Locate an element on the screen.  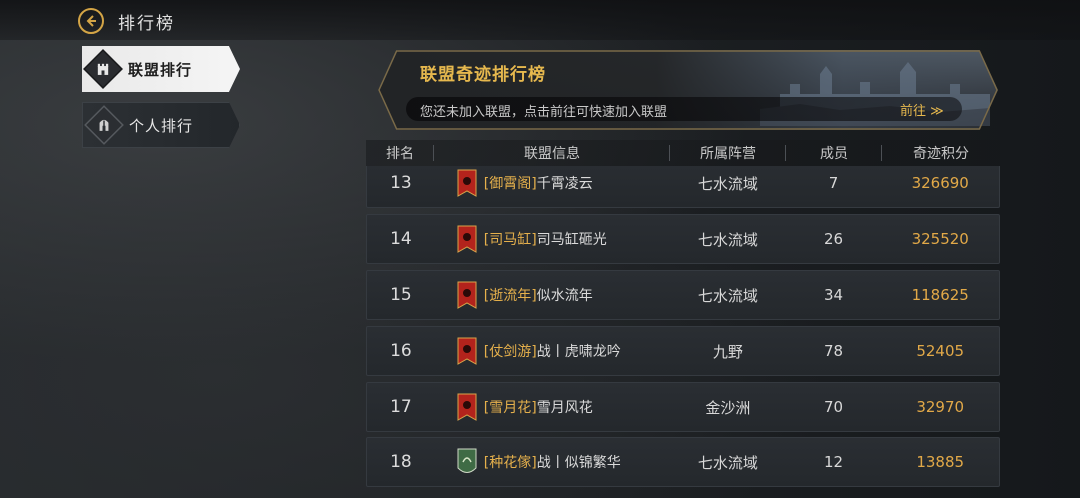
alliance-tag: [司马缸] is located at coordinates (510, 240).